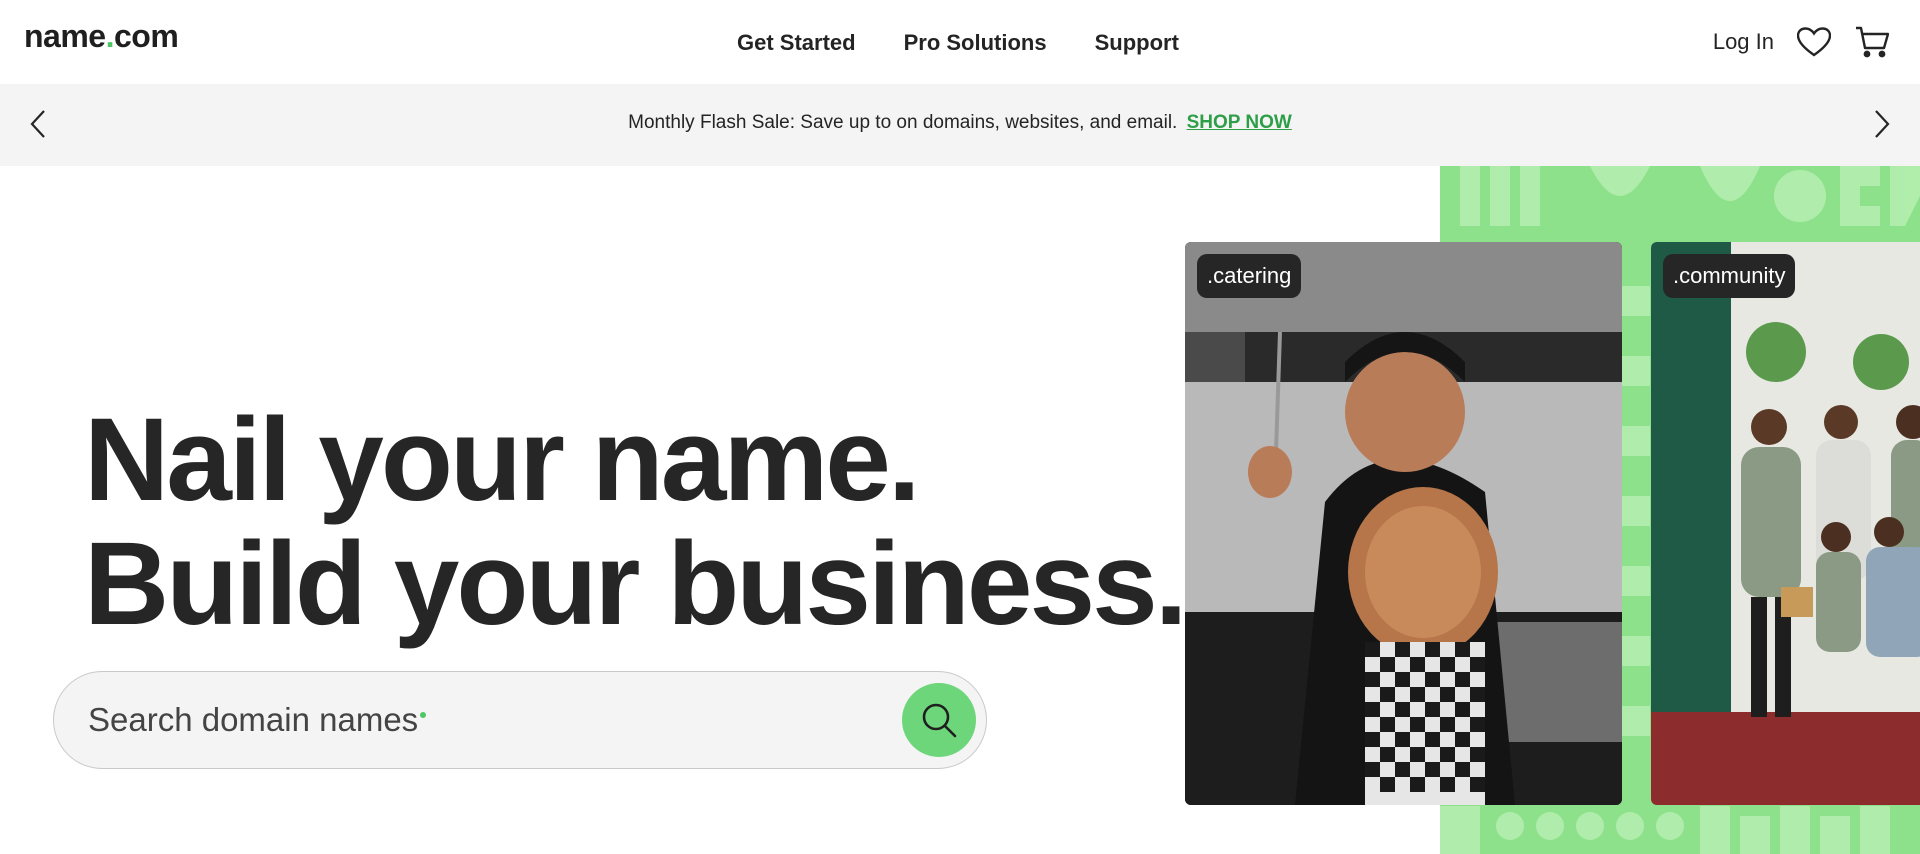  Describe the element at coordinates (636, 584) in the screenshot. I see `hero-line-2: Build your business.` at that location.